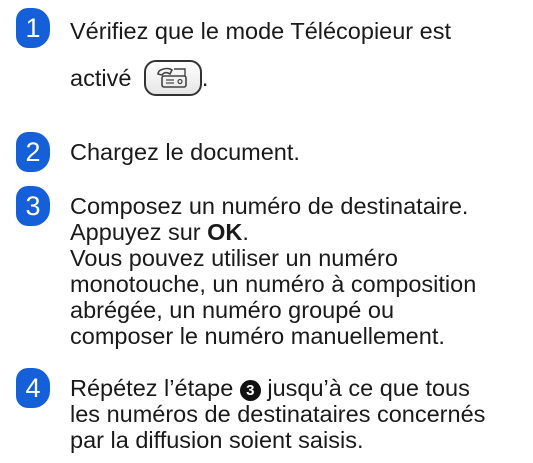 This screenshot has width=533, height=463. Describe the element at coordinates (278, 414) in the screenshot. I see `step-4-line-2: les numéros de destinataires concernés` at that location.